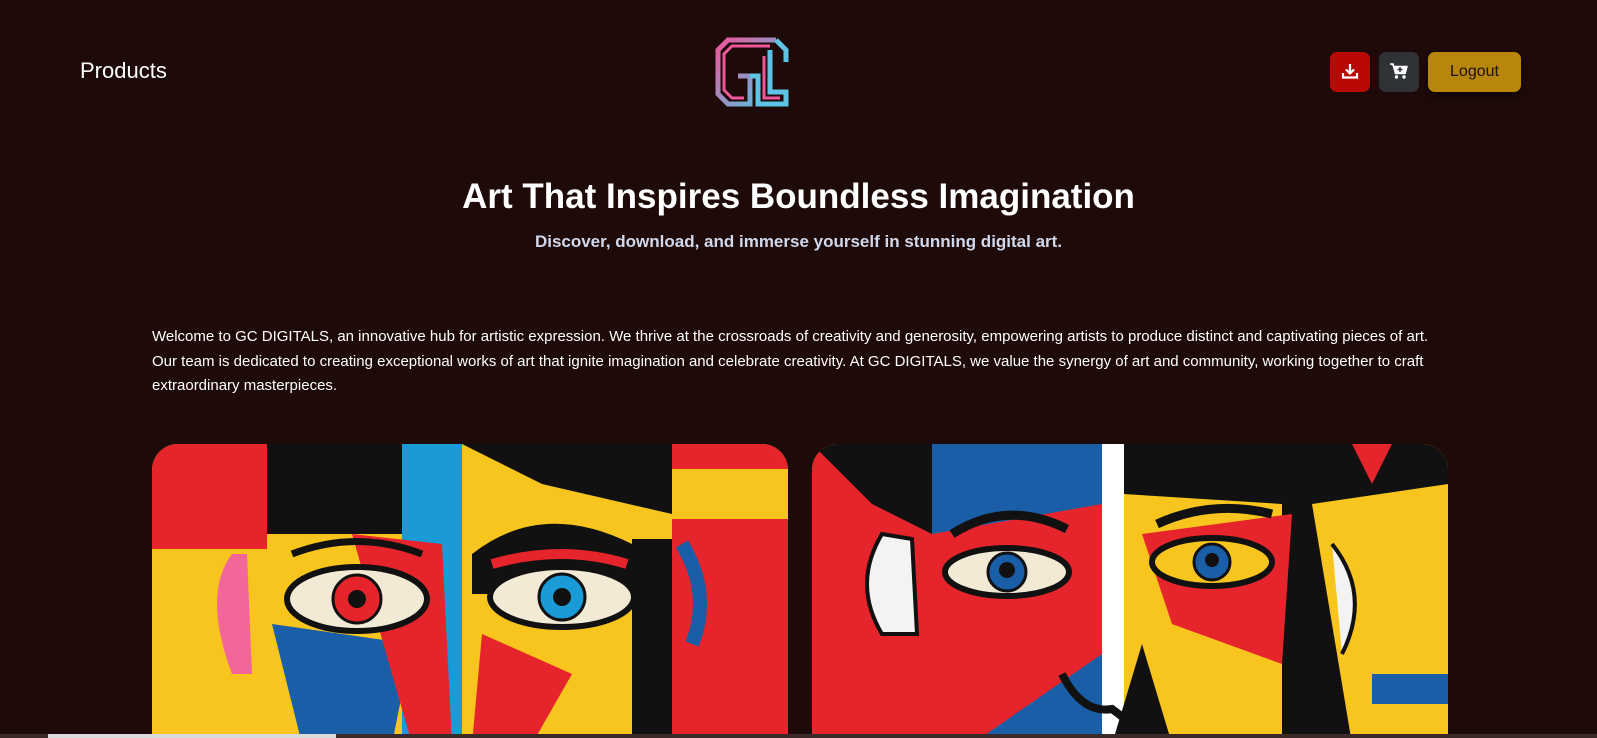 This screenshot has width=1597, height=738. I want to click on header-actions: Logout, so click(1425, 72).